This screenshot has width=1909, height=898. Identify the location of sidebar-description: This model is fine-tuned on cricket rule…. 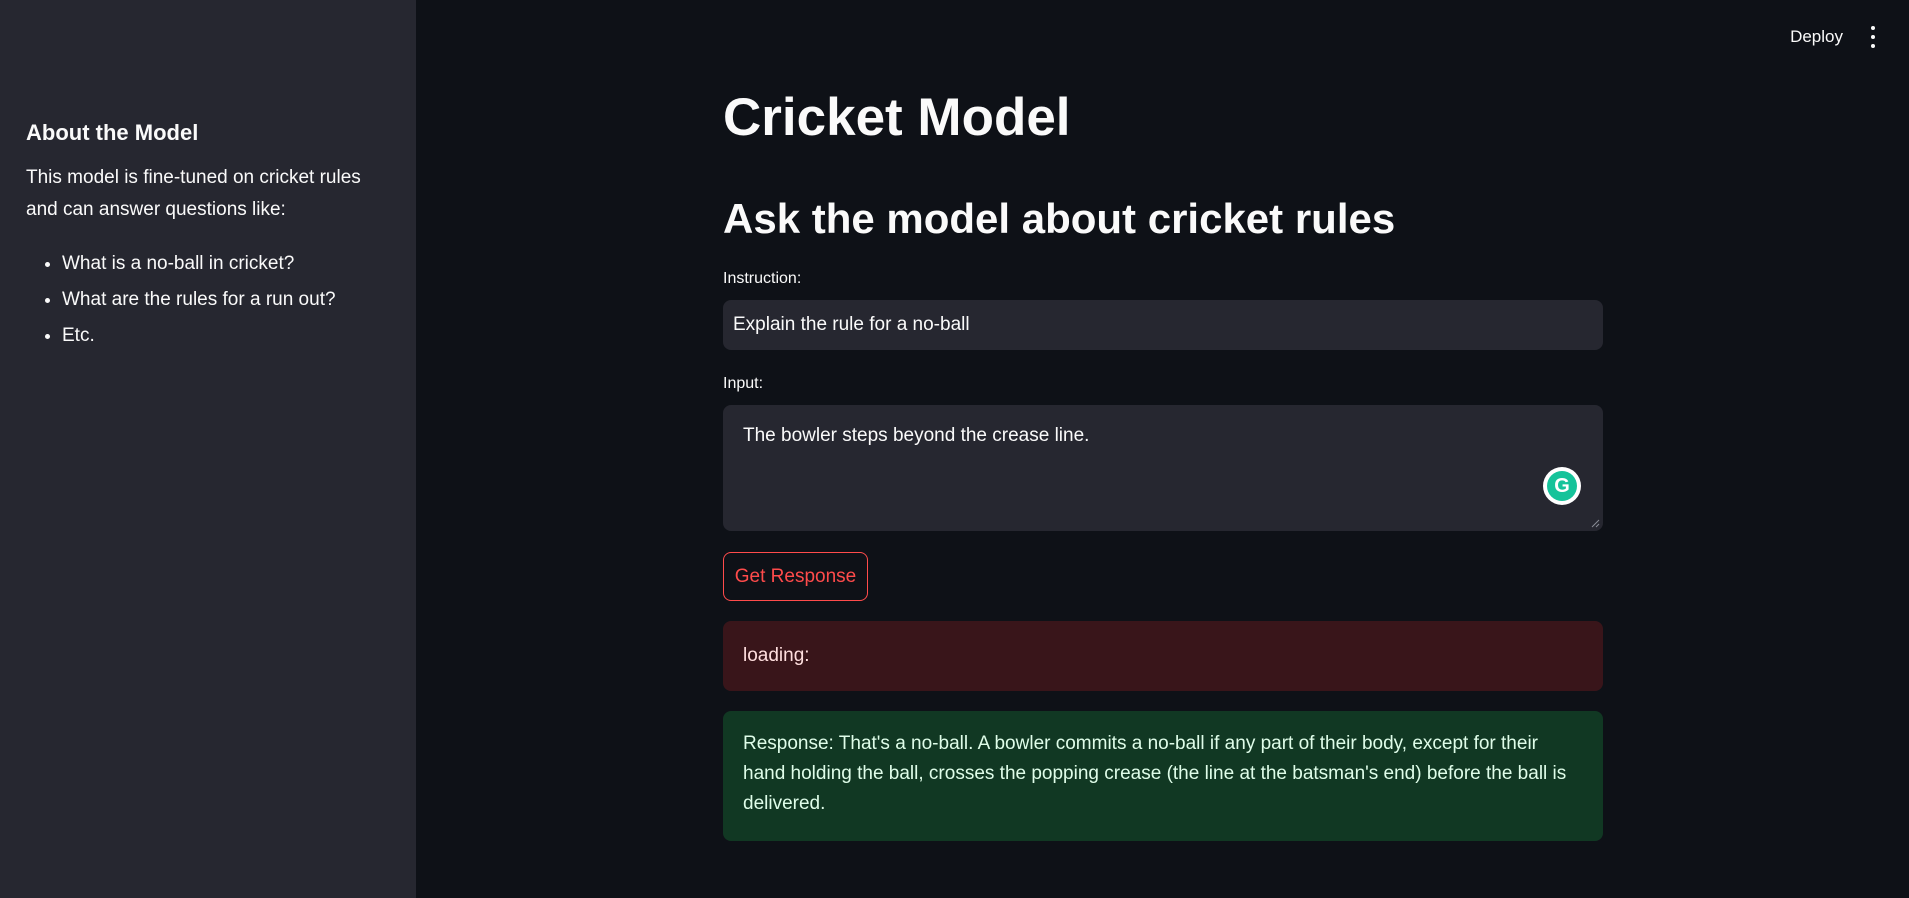
(193, 193).